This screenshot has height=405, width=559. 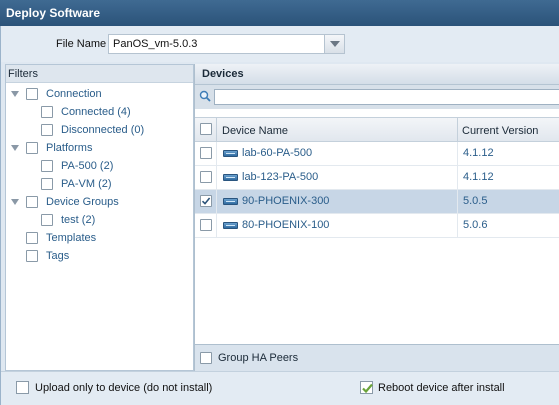 What do you see at coordinates (457, 129) in the screenshot?
I see `column-divider` at bounding box center [457, 129].